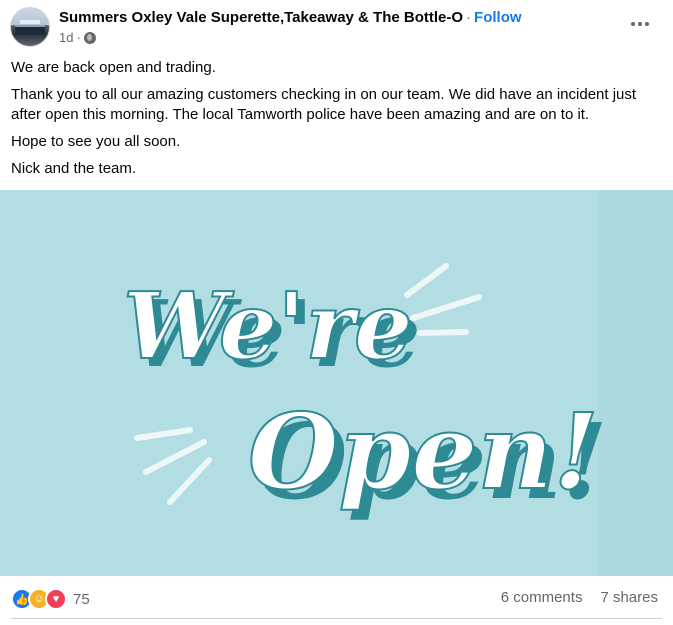  What do you see at coordinates (629, 597) in the screenshot?
I see `shares-count: 7 shares` at bounding box center [629, 597].